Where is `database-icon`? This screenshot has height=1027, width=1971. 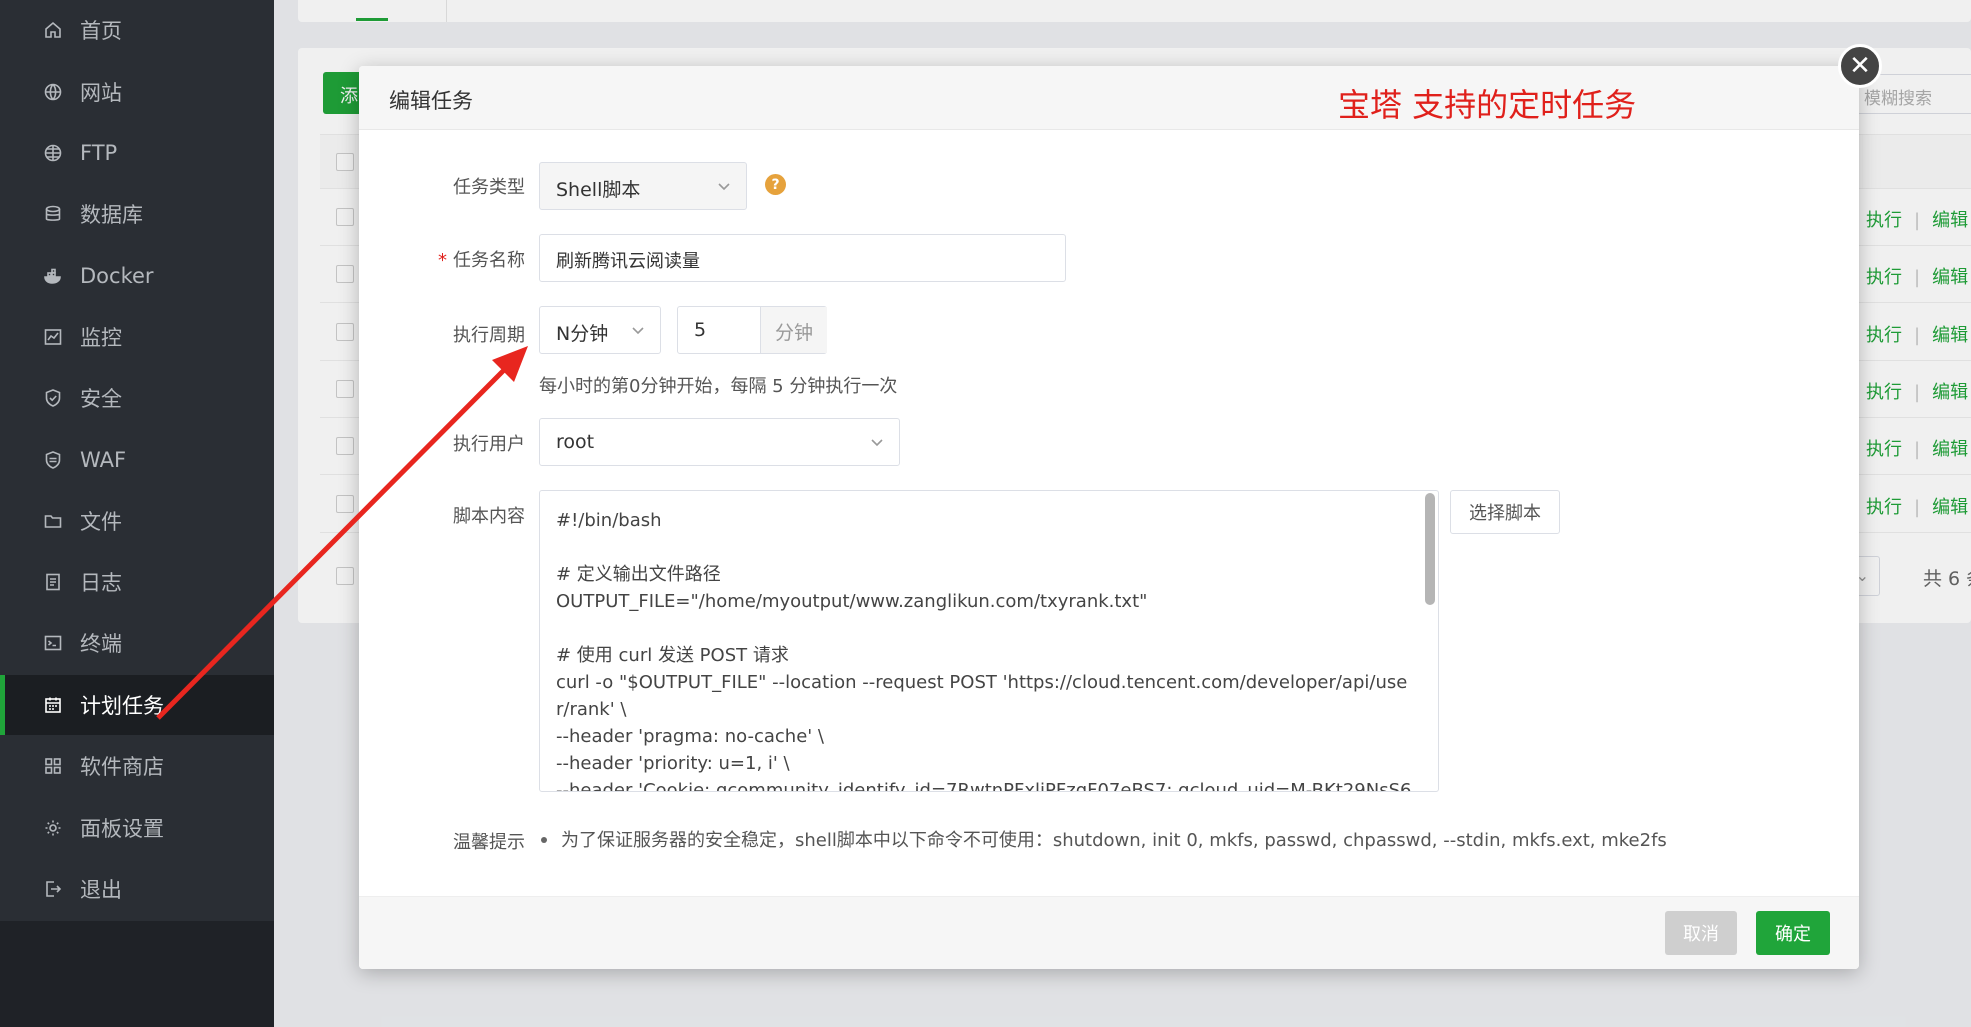 database-icon is located at coordinates (53, 214).